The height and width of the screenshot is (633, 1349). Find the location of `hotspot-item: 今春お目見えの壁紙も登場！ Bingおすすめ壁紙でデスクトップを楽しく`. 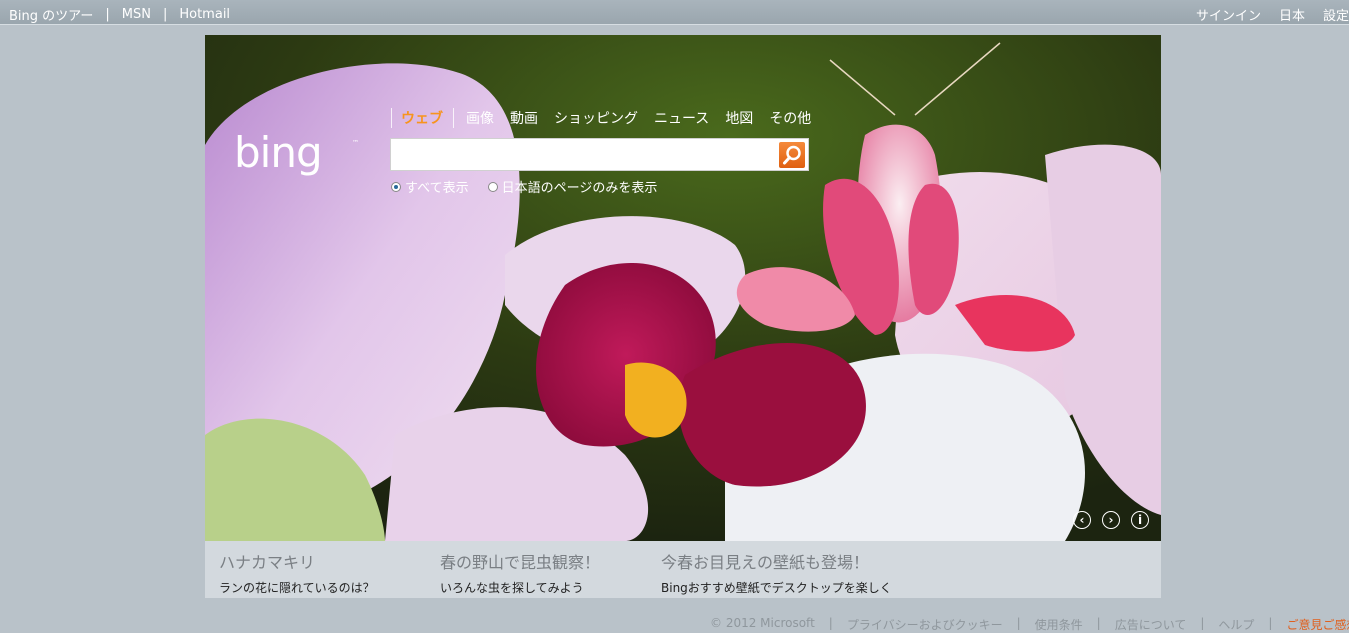

hotspot-item: 今春お目見えの壁紙も登場！ Bingおすすめ壁紙でデスクトップを楽しく is located at coordinates (776, 572).